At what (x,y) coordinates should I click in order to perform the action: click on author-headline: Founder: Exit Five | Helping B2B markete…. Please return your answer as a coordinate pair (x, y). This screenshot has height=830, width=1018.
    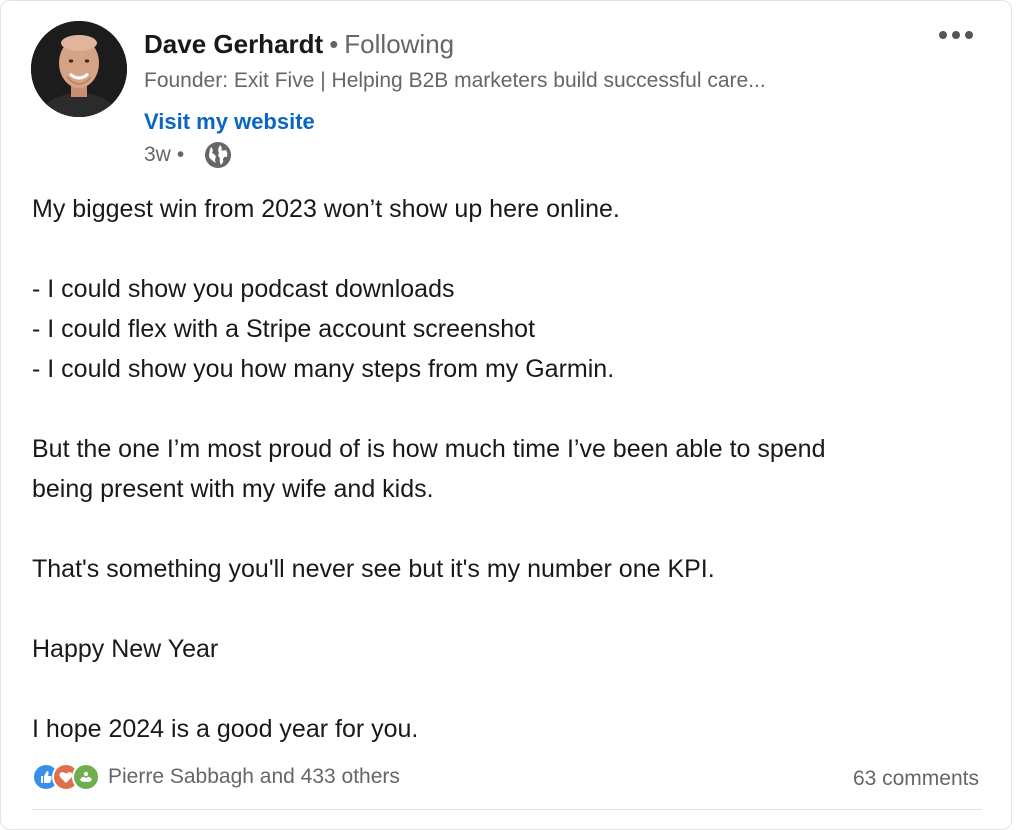
    Looking at the image, I should click on (455, 80).